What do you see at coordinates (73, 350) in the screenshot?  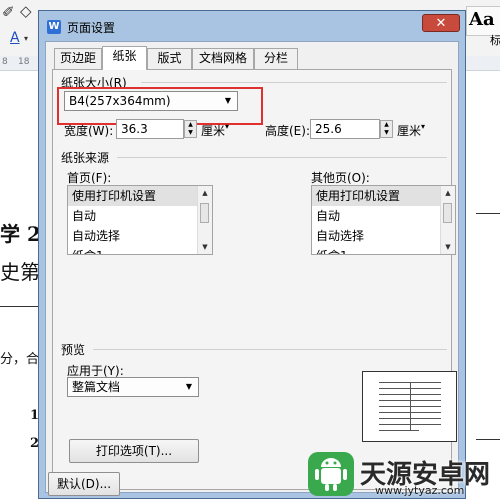 I see `preview-label: 预览` at bounding box center [73, 350].